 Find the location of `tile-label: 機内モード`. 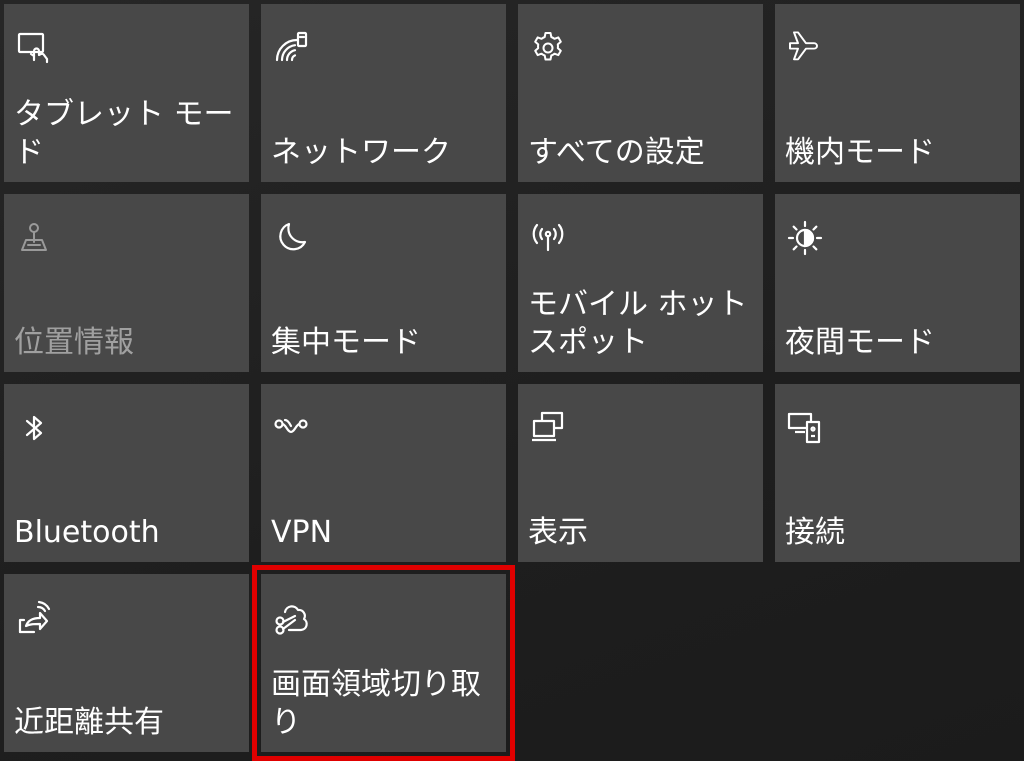

tile-label: 機内モード is located at coordinates (860, 152).